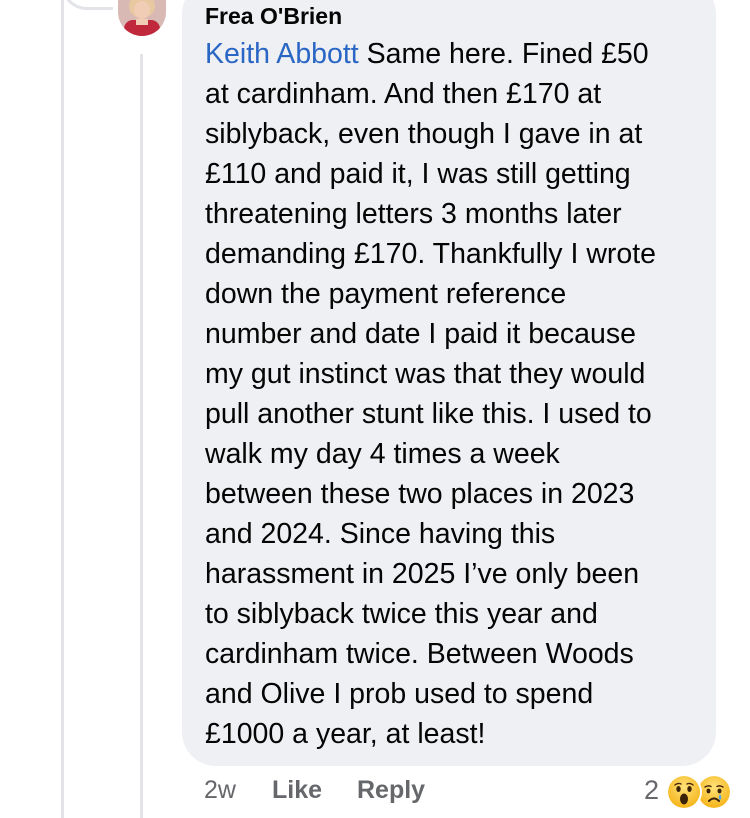 The width and height of the screenshot is (750, 818). Describe the element at coordinates (428, 414) in the screenshot. I see `comment-line: pull another stunt like this. I used to` at that location.